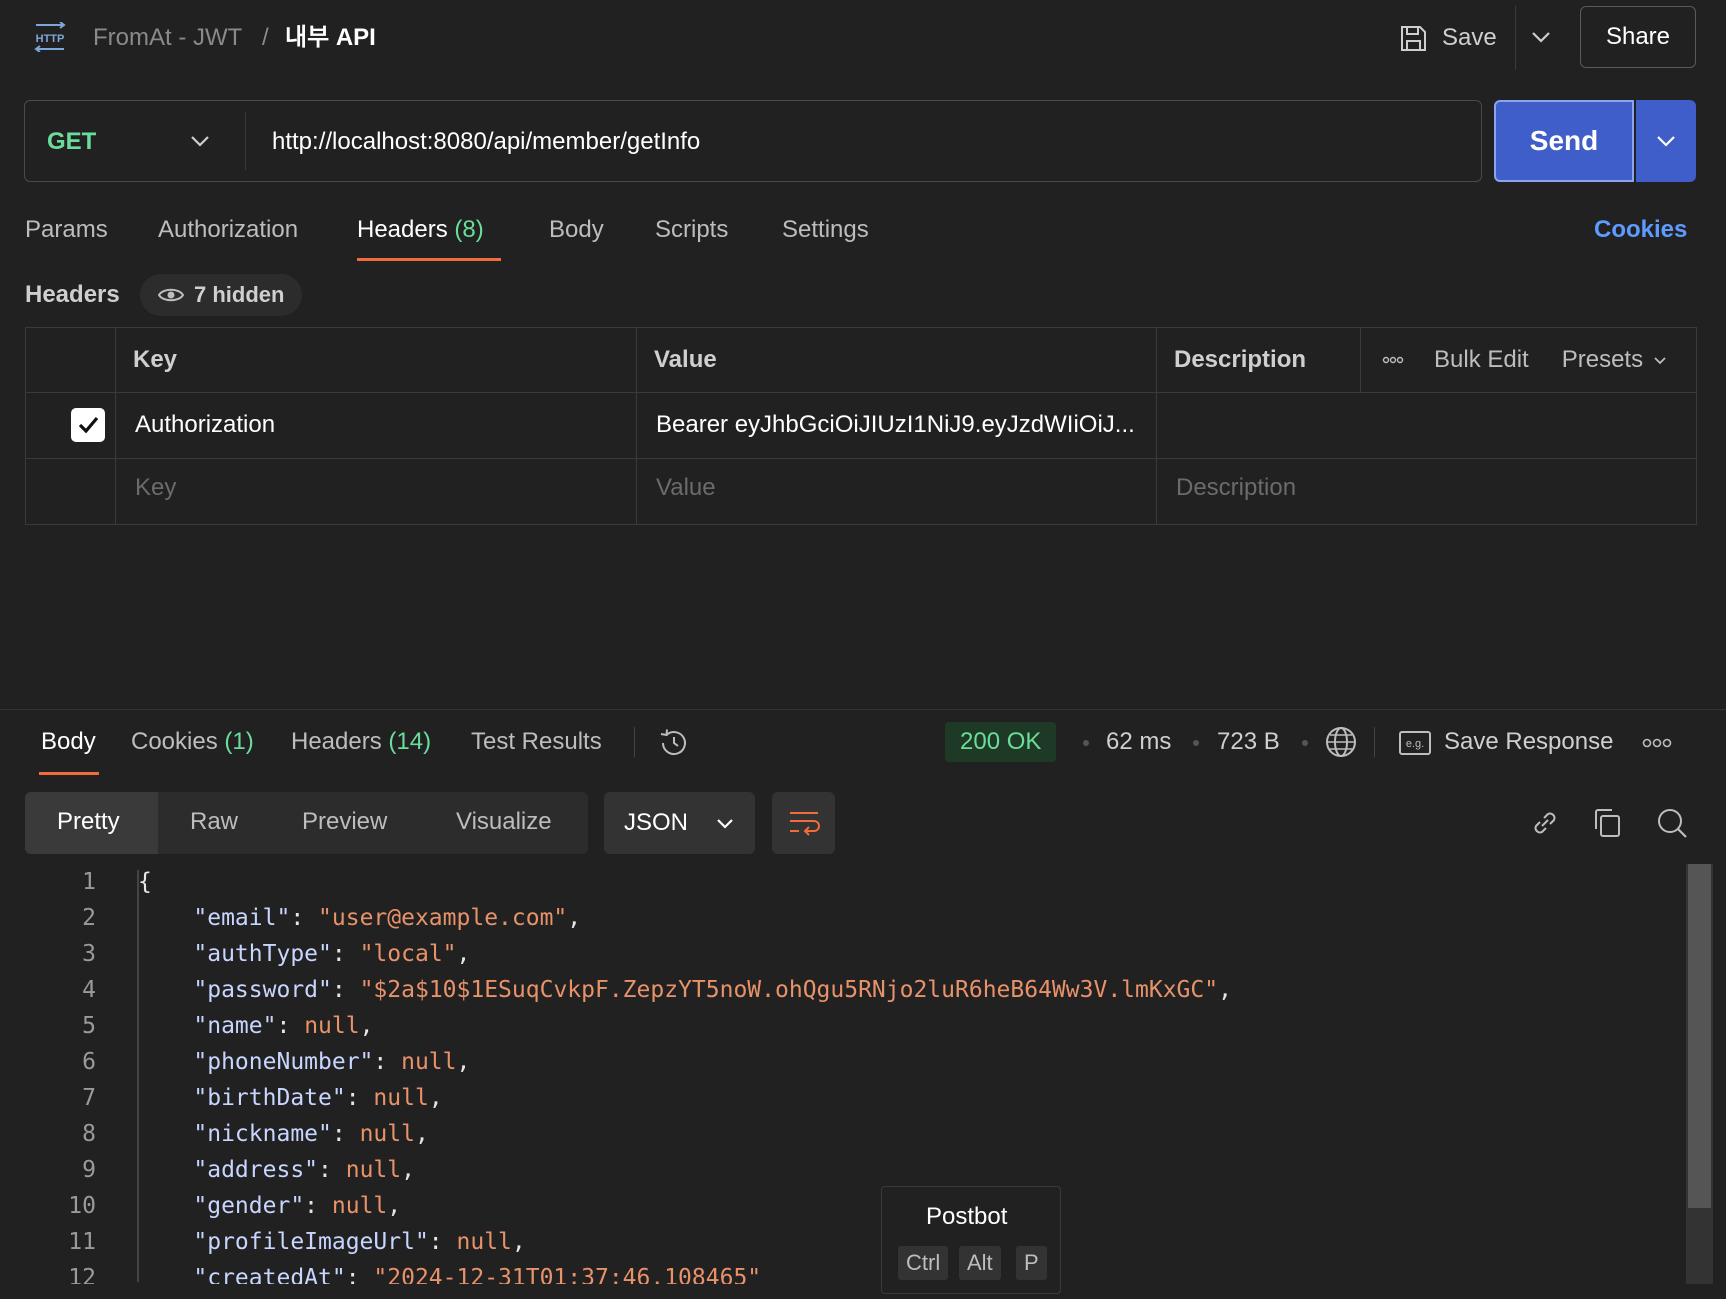 The image size is (1726, 1299). What do you see at coordinates (171, 295) in the screenshot?
I see `eye-icon` at bounding box center [171, 295].